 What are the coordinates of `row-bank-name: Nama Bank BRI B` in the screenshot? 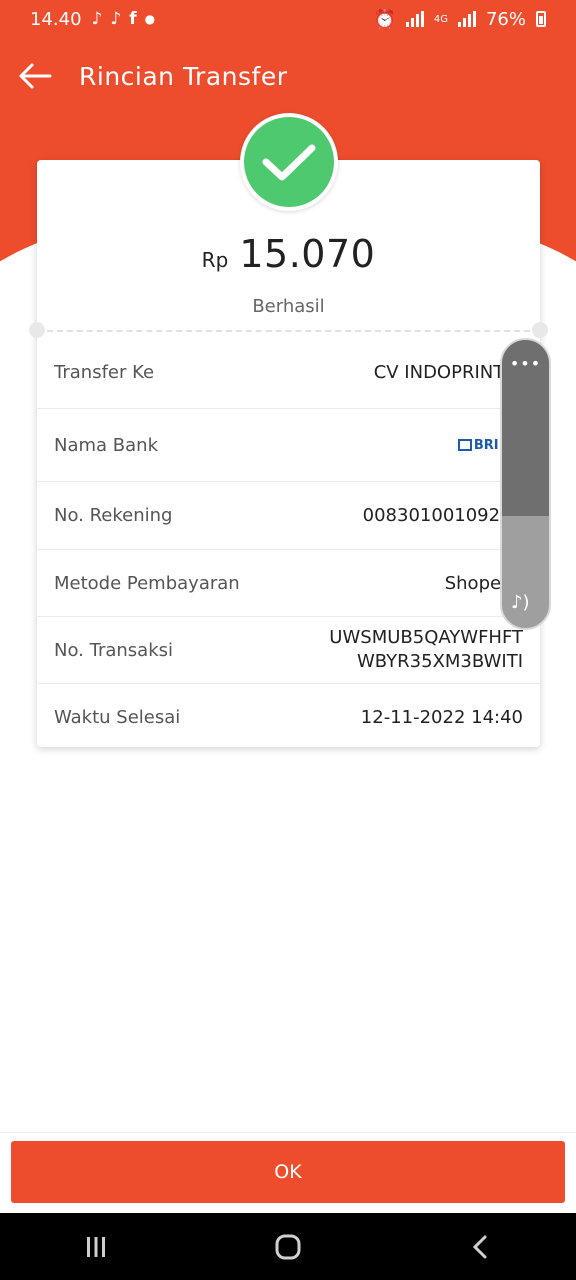 It's located at (288, 445).